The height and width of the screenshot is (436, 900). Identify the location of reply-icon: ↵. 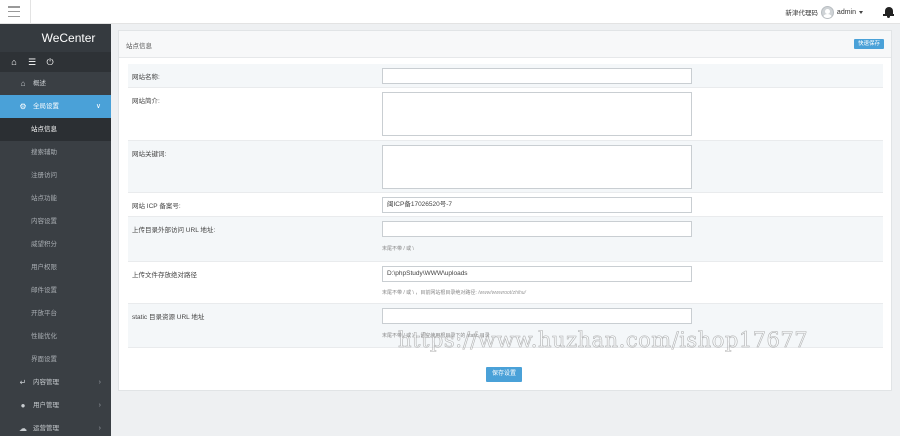
(23, 382).